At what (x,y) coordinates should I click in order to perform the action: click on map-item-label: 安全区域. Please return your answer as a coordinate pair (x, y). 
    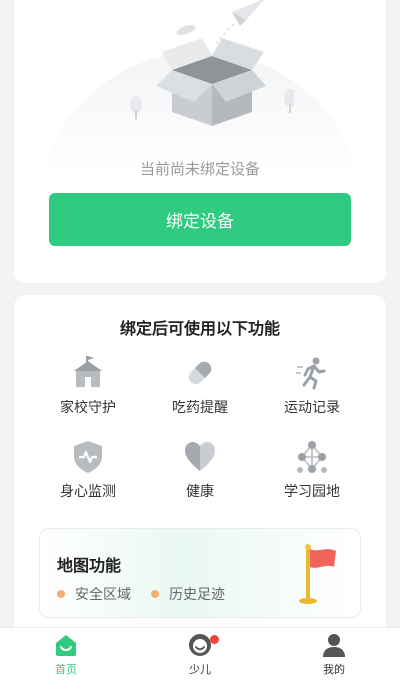
    Looking at the image, I should click on (103, 595).